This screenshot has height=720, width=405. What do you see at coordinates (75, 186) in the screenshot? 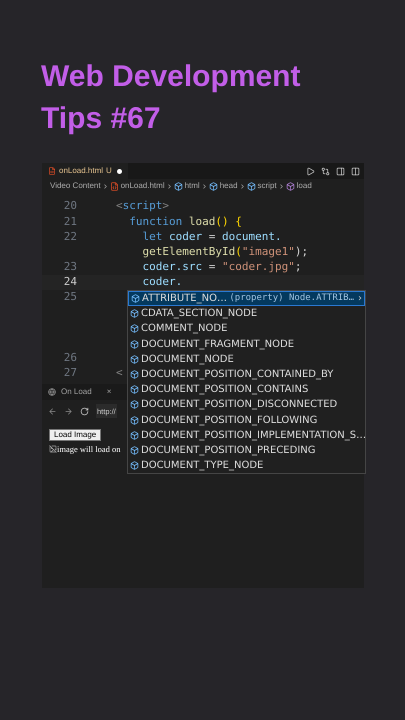
I see `breadcrumb-item: Video Content` at bounding box center [75, 186].